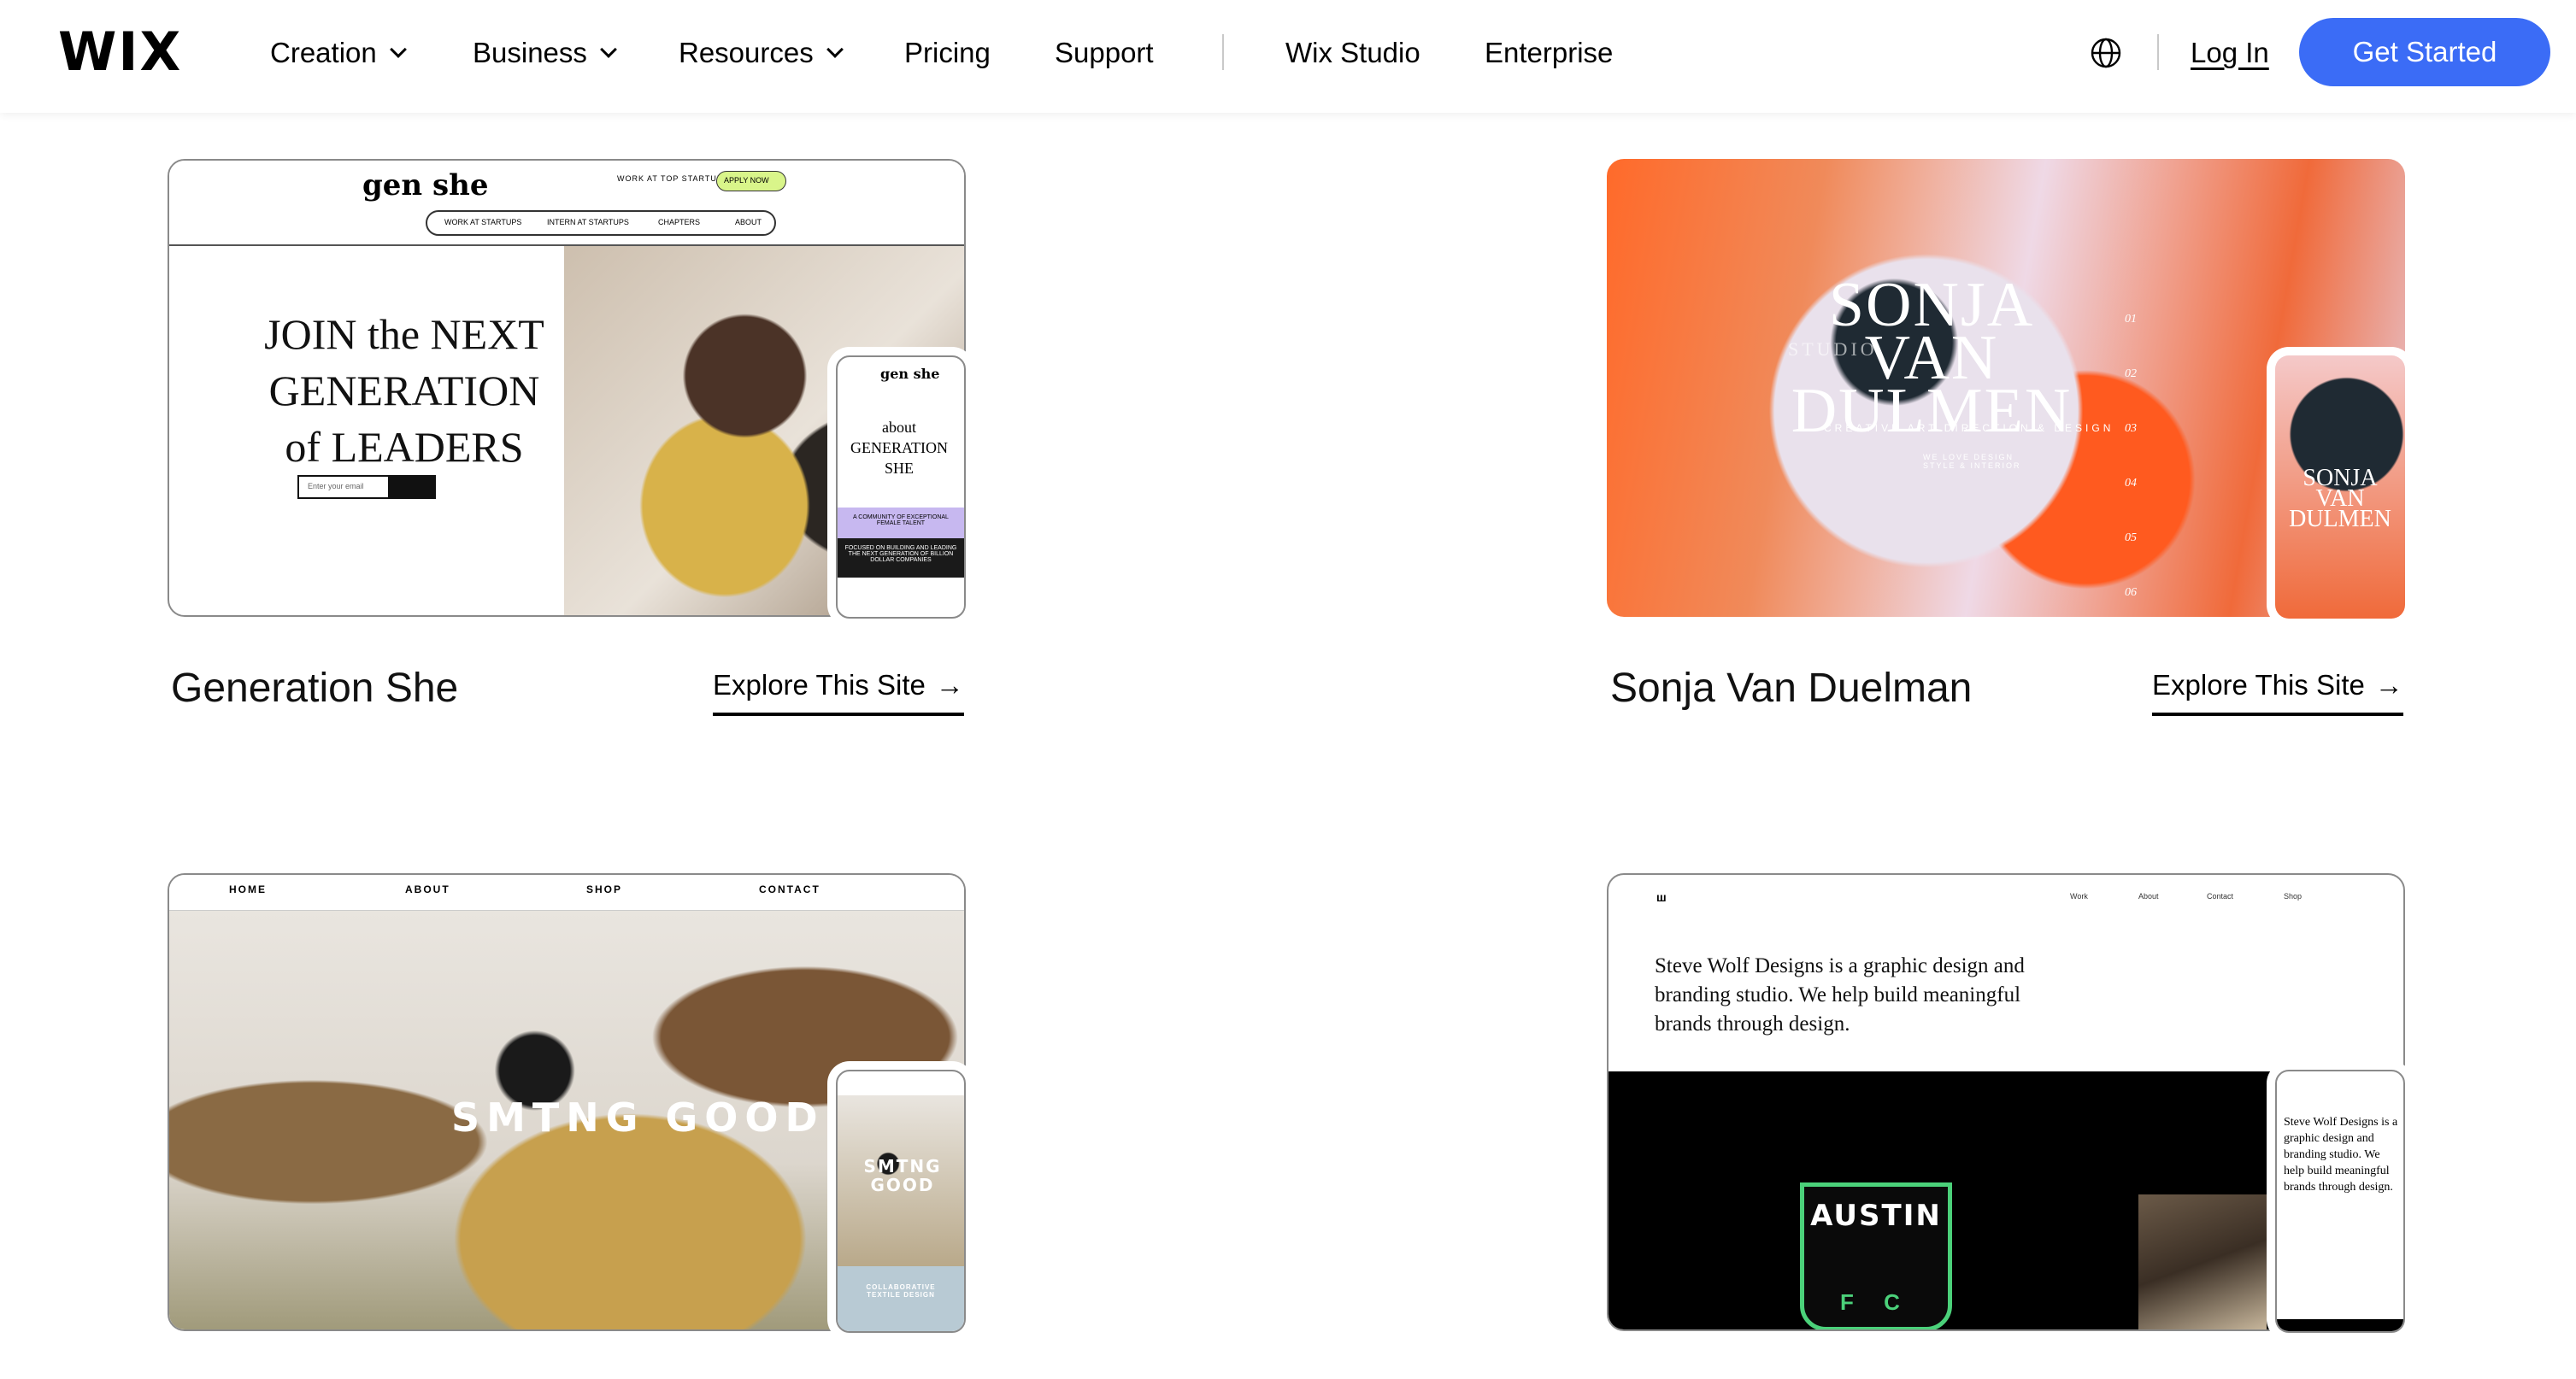 The height and width of the screenshot is (1379, 2576). Describe the element at coordinates (588, 222) in the screenshot. I see `preview-nav-item: INTERN AT STARTUPS` at that location.